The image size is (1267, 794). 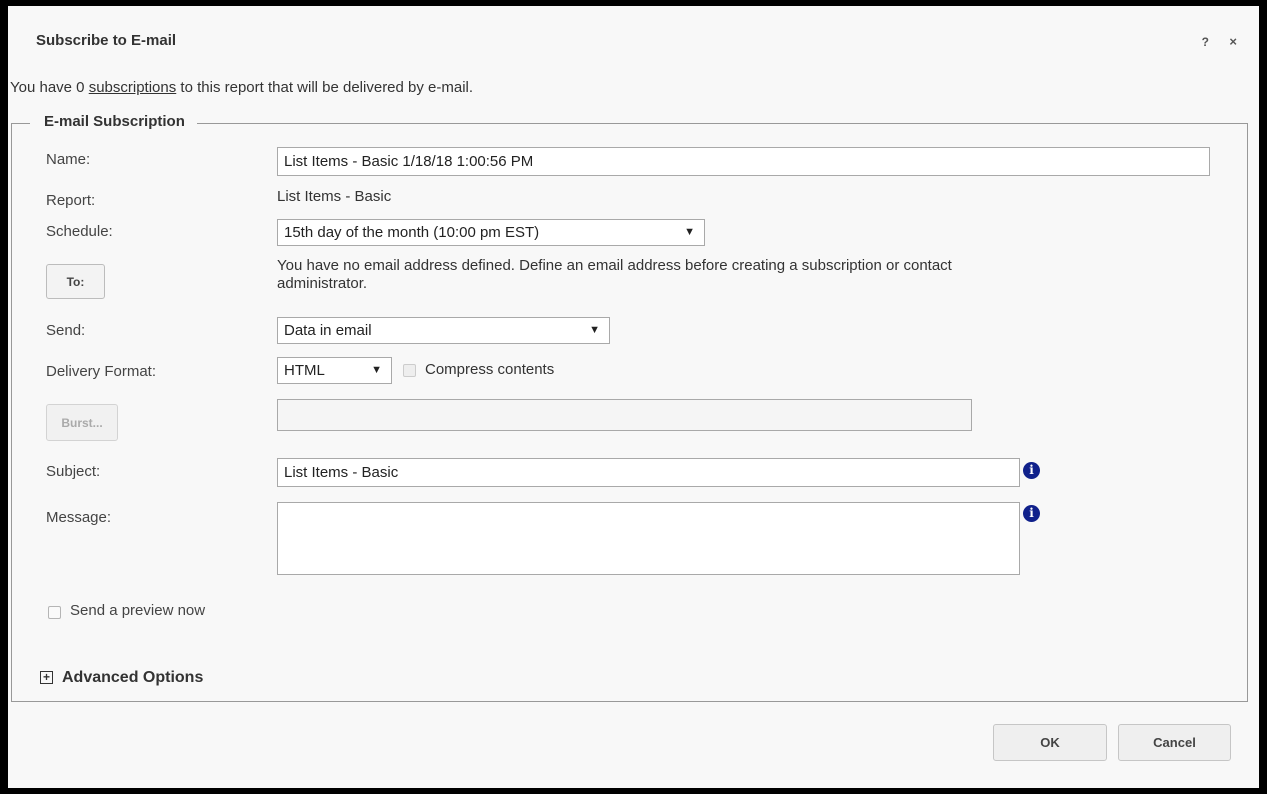 I want to click on delivery-format-select: HTML ▼, so click(x=334, y=370).